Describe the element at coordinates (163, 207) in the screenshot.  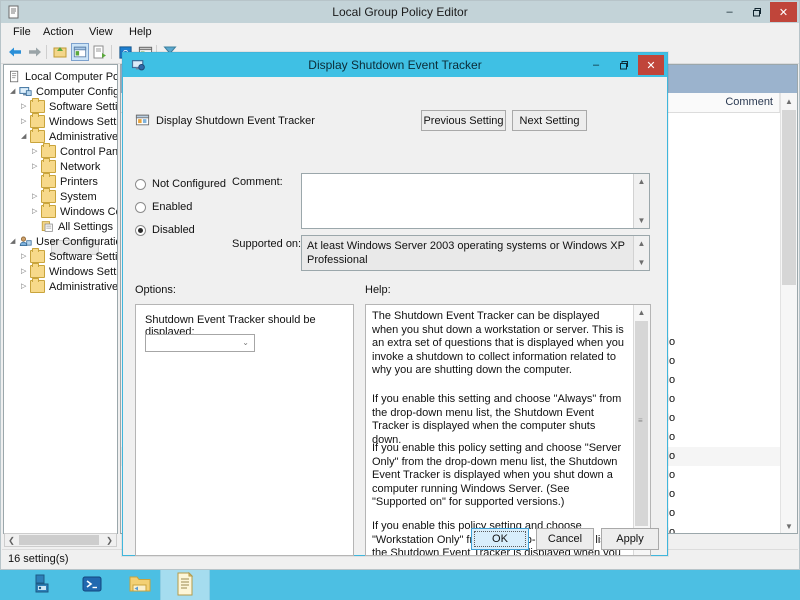
I see `radio-enabled: Enabled` at that location.